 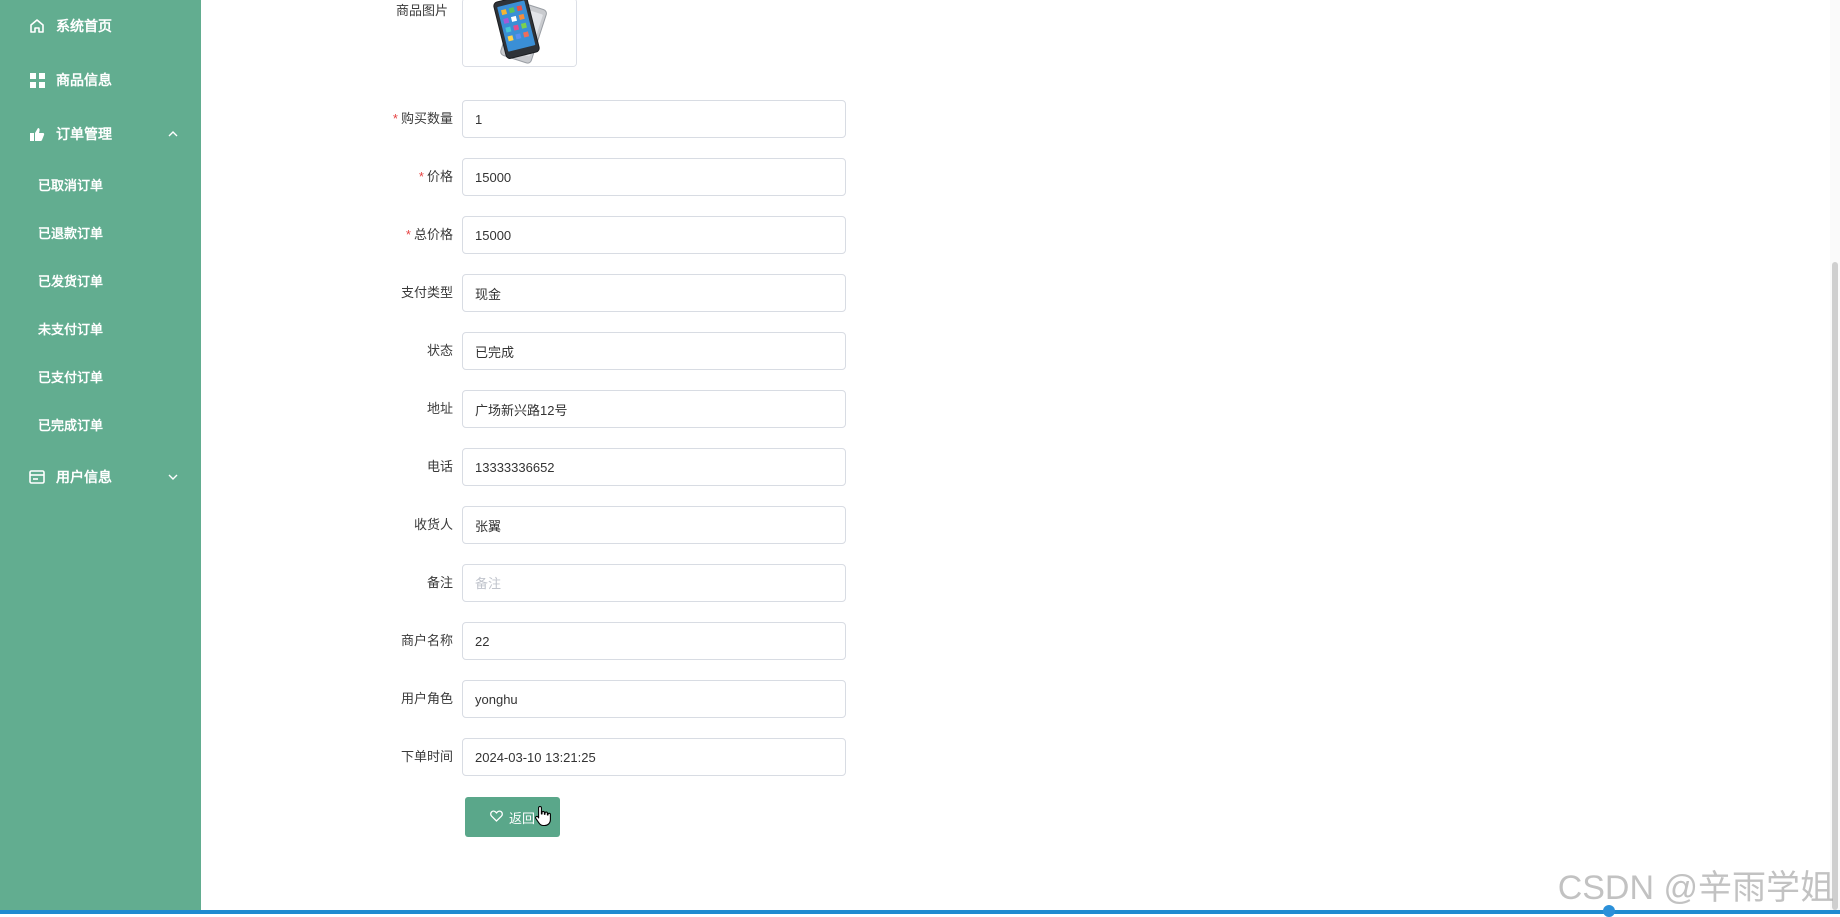 I want to click on sidebar-item-products: 商品信息, so click(x=100, y=80).